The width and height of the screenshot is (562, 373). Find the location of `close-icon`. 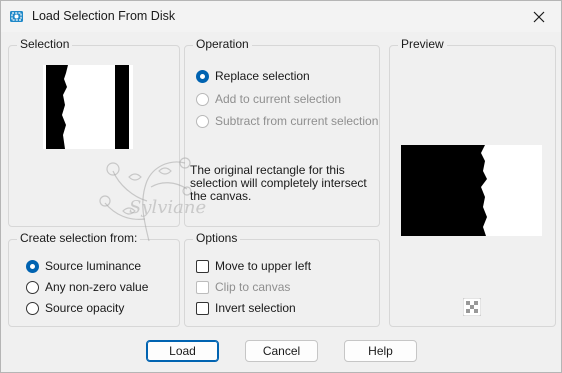

close-icon is located at coordinates (539, 17).